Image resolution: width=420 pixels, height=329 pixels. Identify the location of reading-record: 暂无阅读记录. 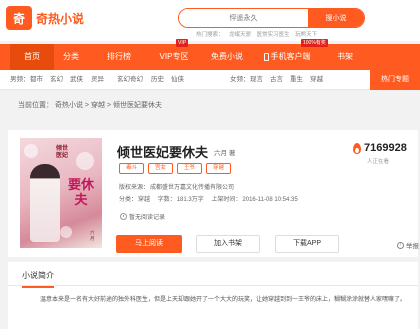
(142, 216).